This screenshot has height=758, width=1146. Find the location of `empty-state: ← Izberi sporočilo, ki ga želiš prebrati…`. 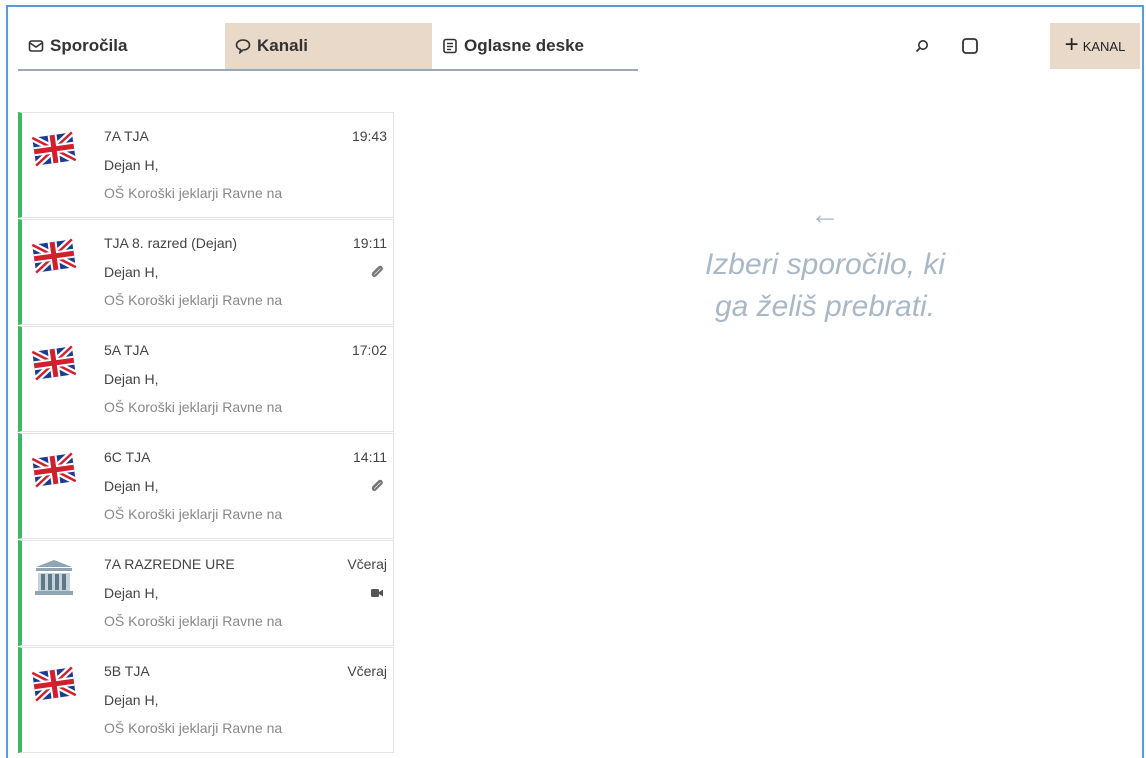

empty-state: ← Izberi sporočilo, ki ga želiš prebrati… is located at coordinates (825, 264).